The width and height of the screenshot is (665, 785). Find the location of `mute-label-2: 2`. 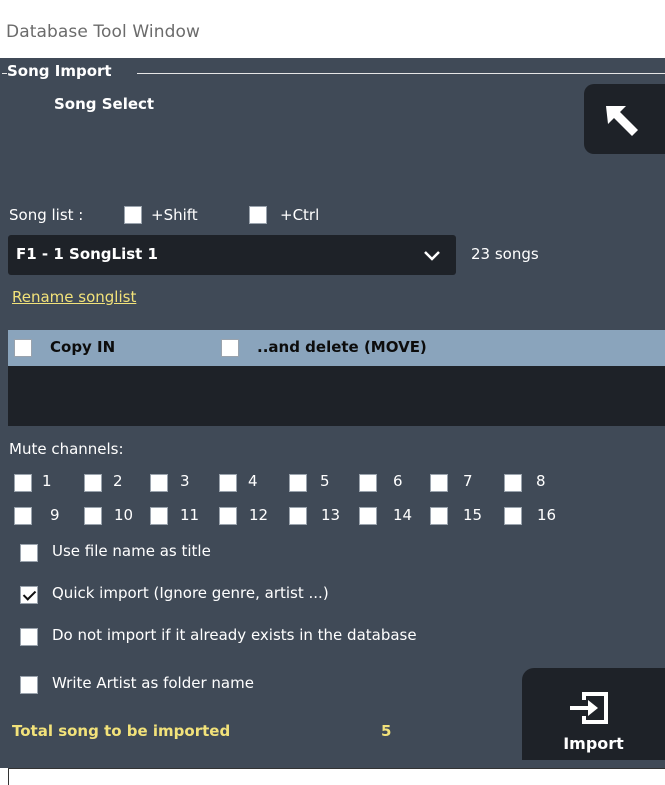

mute-label-2: 2 is located at coordinates (118, 481).